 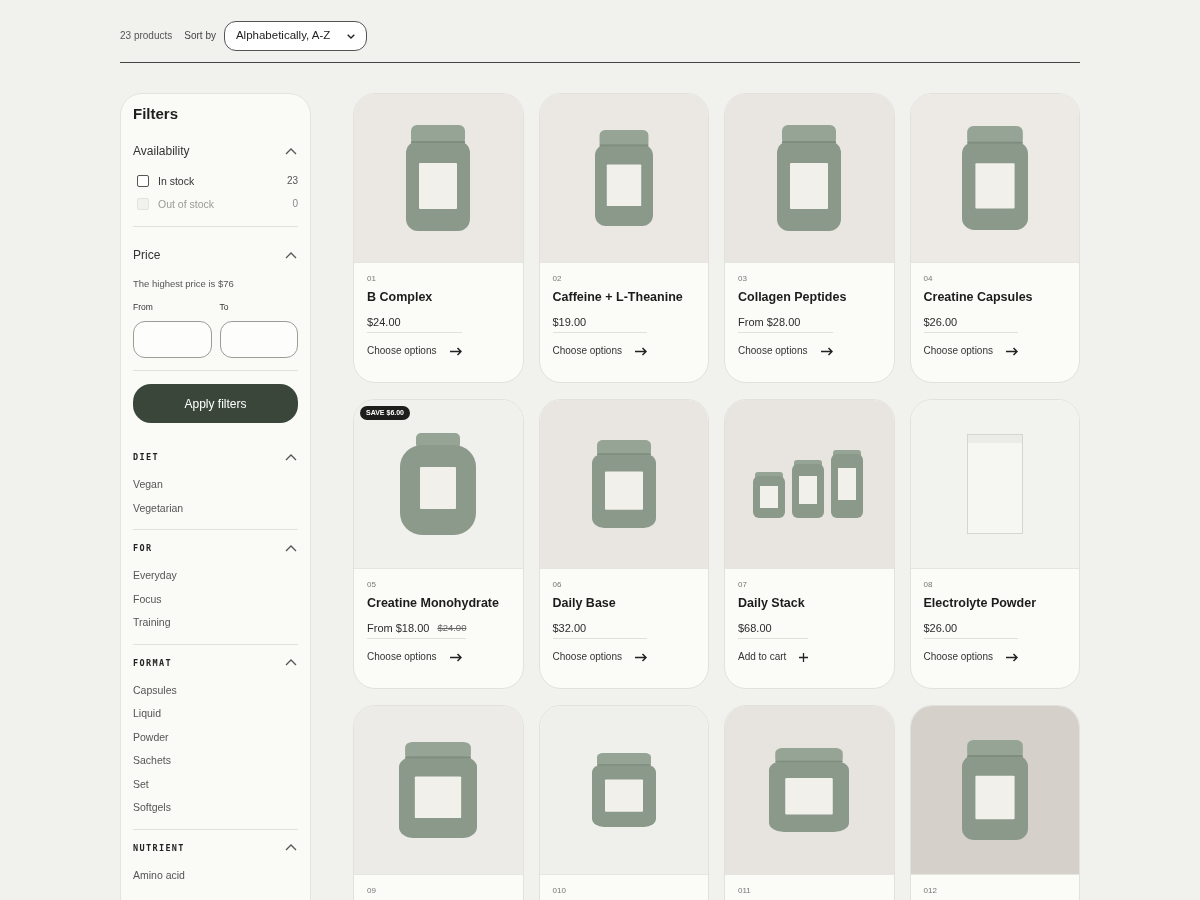 What do you see at coordinates (147, 599) in the screenshot?
I see `filter-option: Focus` at bounding box center [147, 599].